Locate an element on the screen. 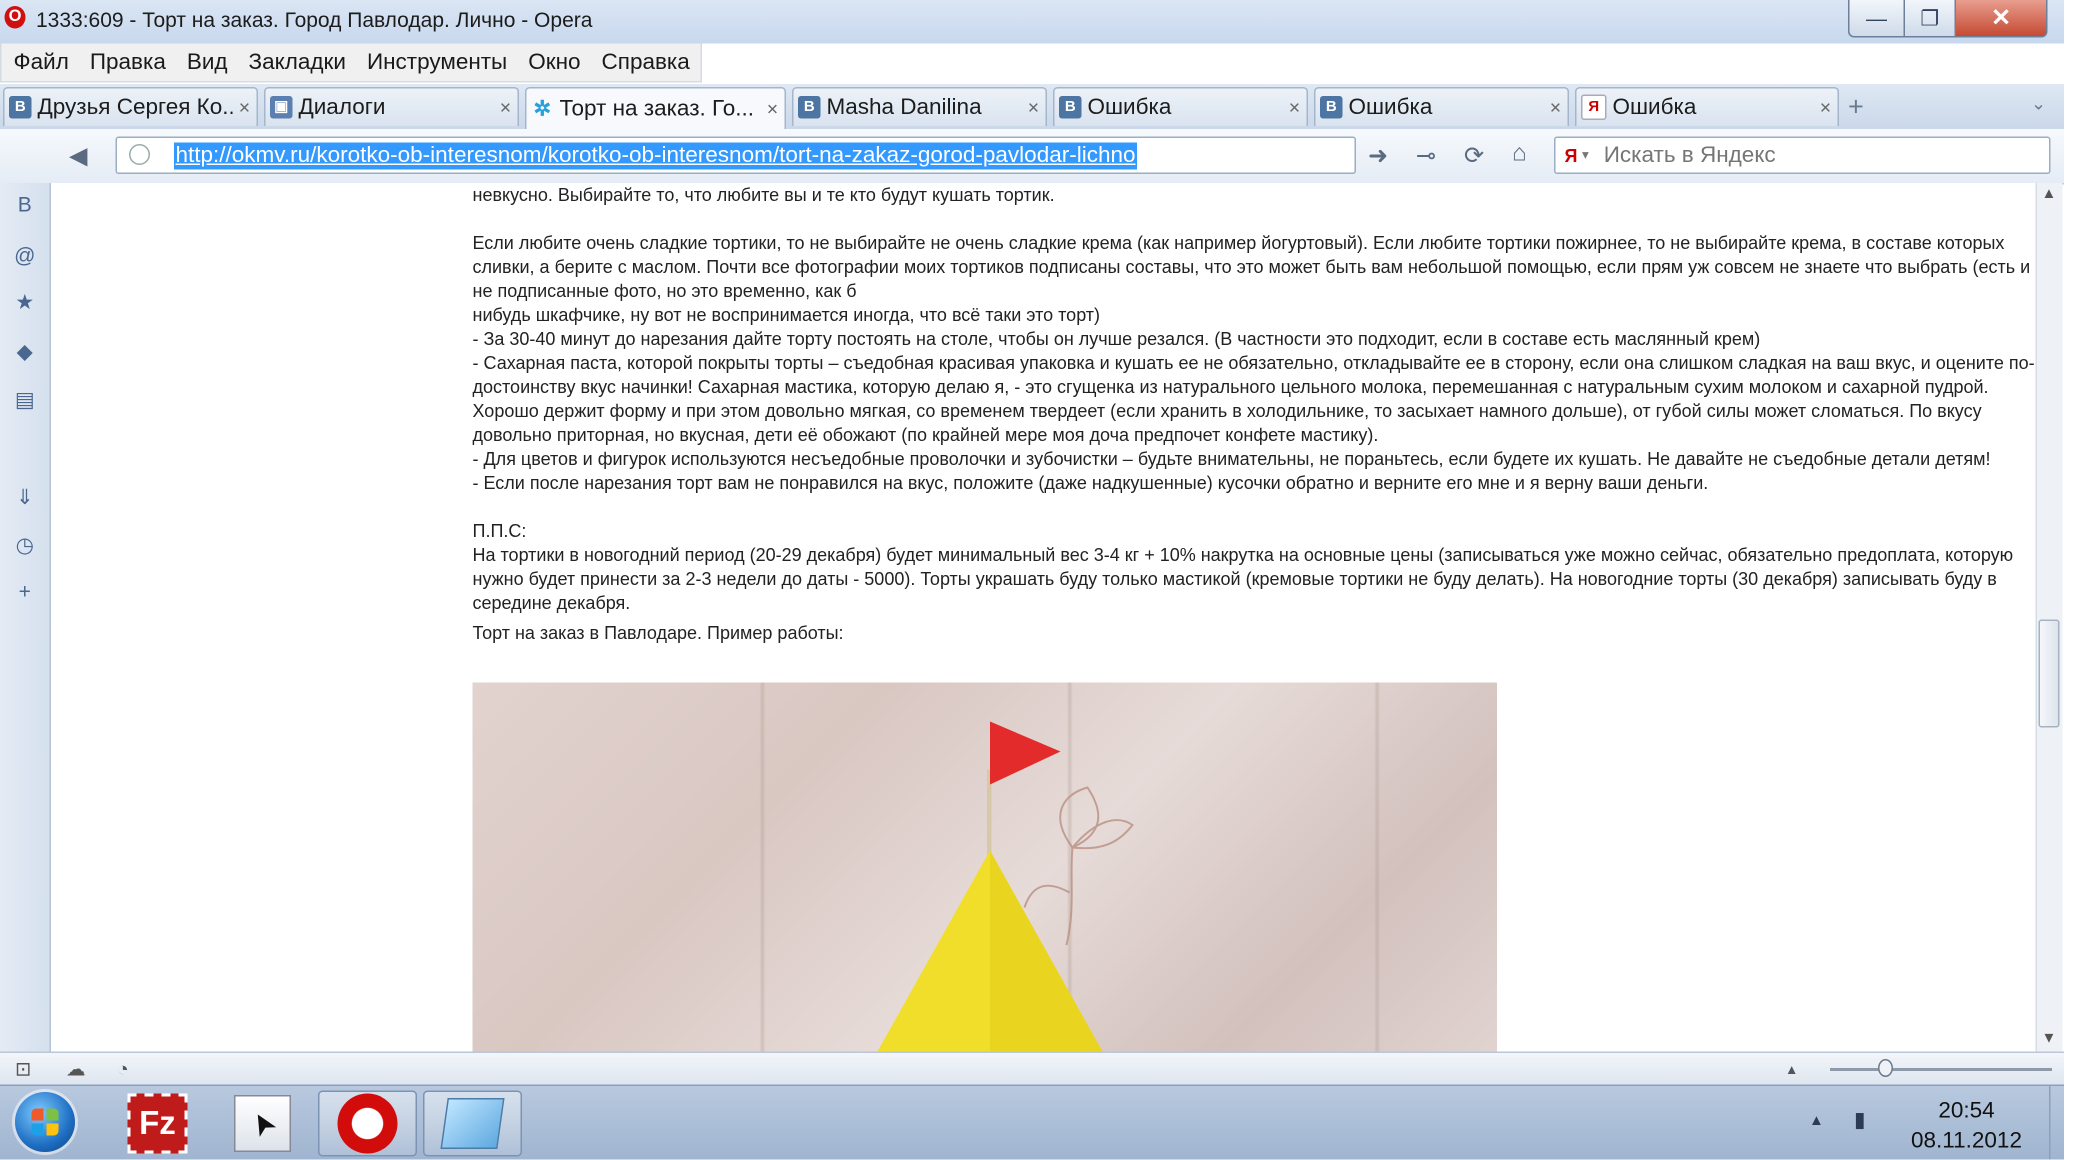 This screenshot has width=2078, height=1160. menu-view: Вид is located at coordinates (207, 63).